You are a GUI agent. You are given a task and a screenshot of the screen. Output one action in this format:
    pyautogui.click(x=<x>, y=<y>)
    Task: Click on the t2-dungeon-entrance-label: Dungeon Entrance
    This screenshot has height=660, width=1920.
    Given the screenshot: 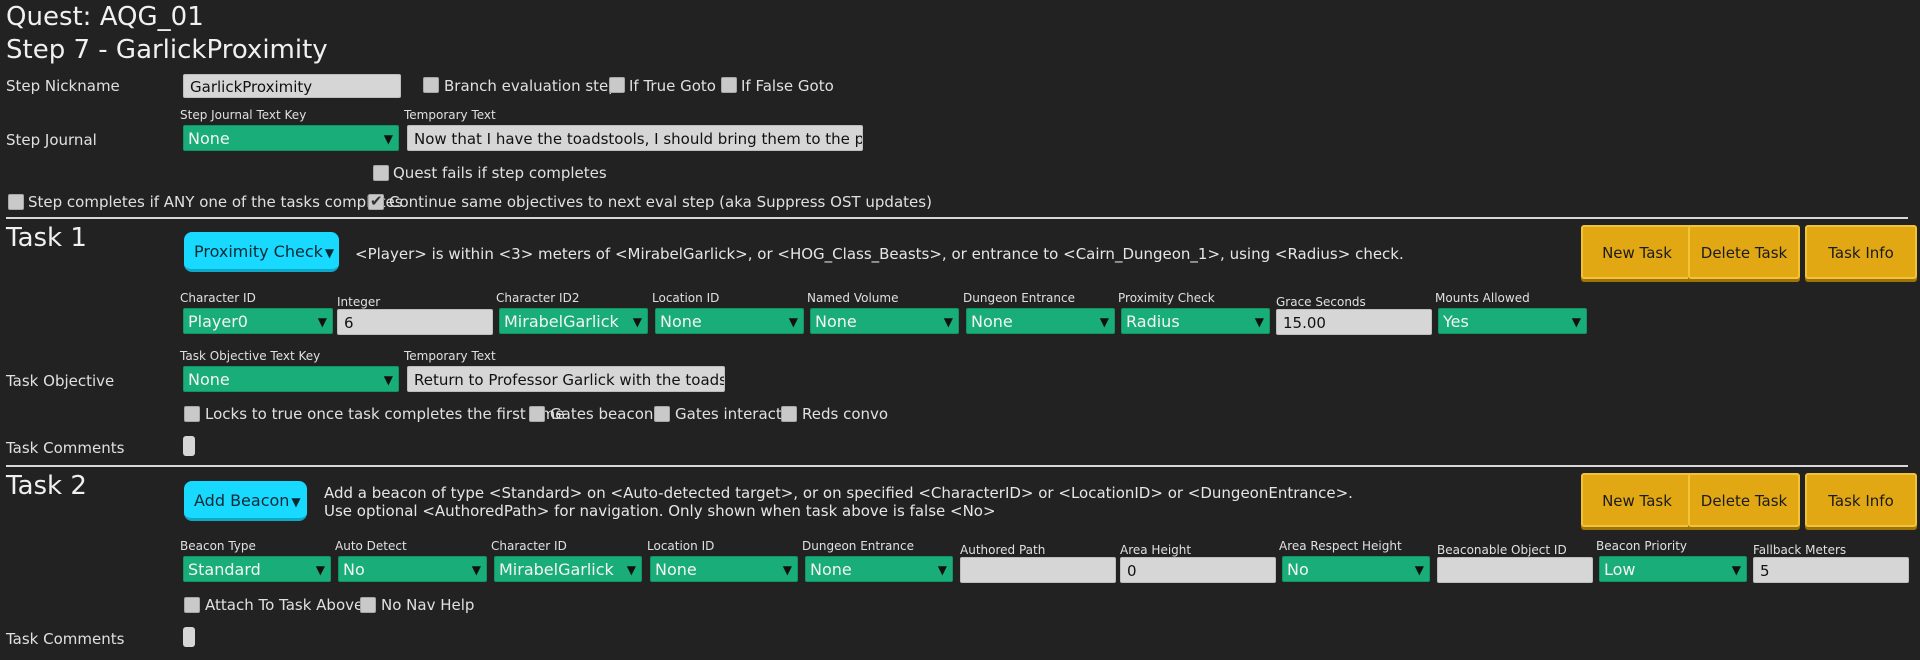 What is the action you would take?
    pyautogui.click(x=858, y=546)
    